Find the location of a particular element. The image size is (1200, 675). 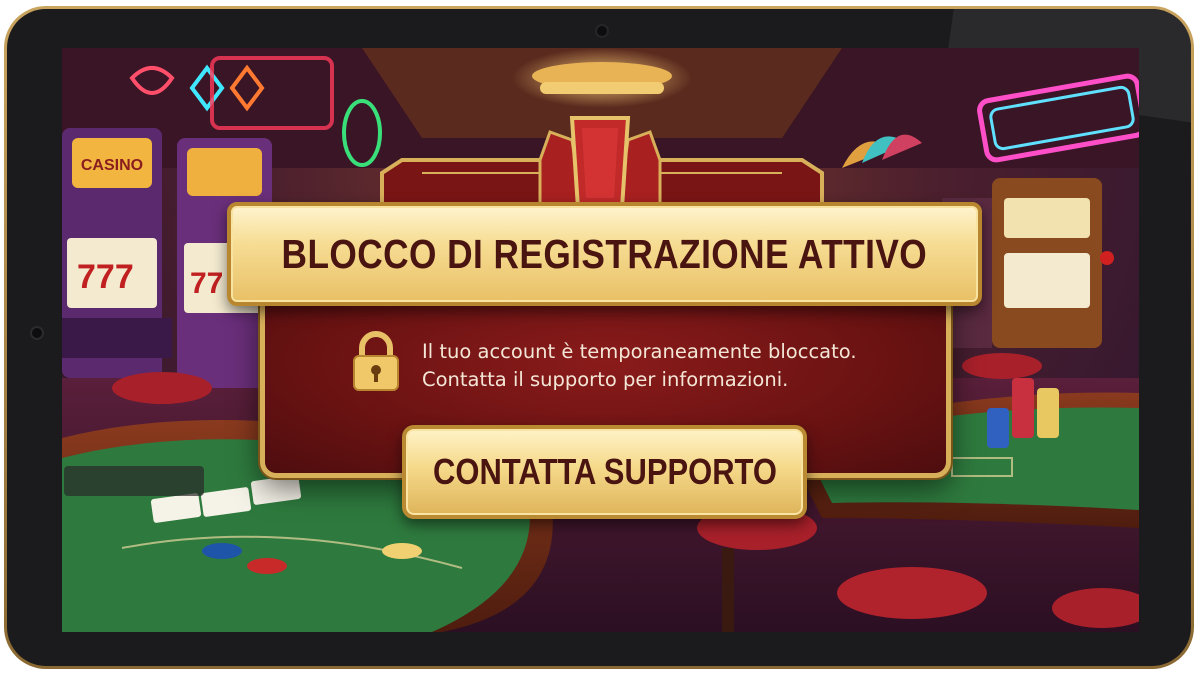

contact-support-label: CONTATTA SUPPORTO is located at coordinates (604, 471).